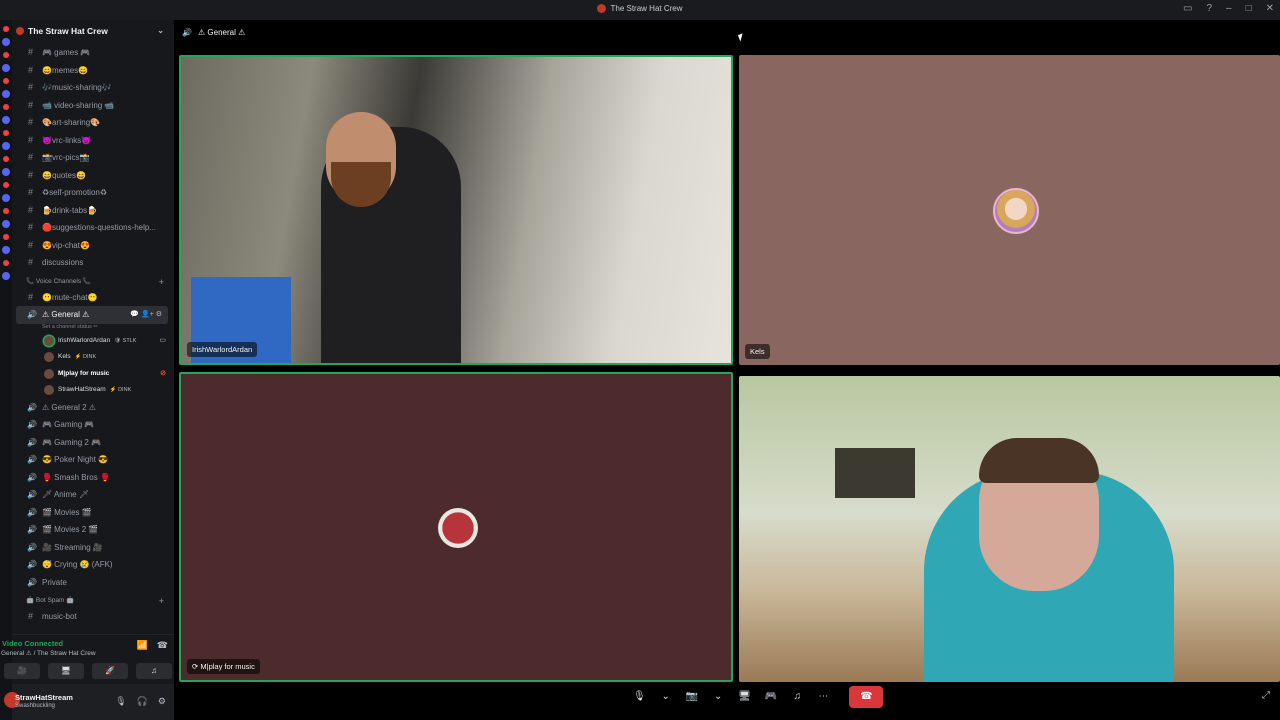 Image resolution: width=1280 pixels, height=720 pixels. Describe the element at coordinates (120, 701) in the screenshot. I see `microphone-icon: 🎙` at that location.